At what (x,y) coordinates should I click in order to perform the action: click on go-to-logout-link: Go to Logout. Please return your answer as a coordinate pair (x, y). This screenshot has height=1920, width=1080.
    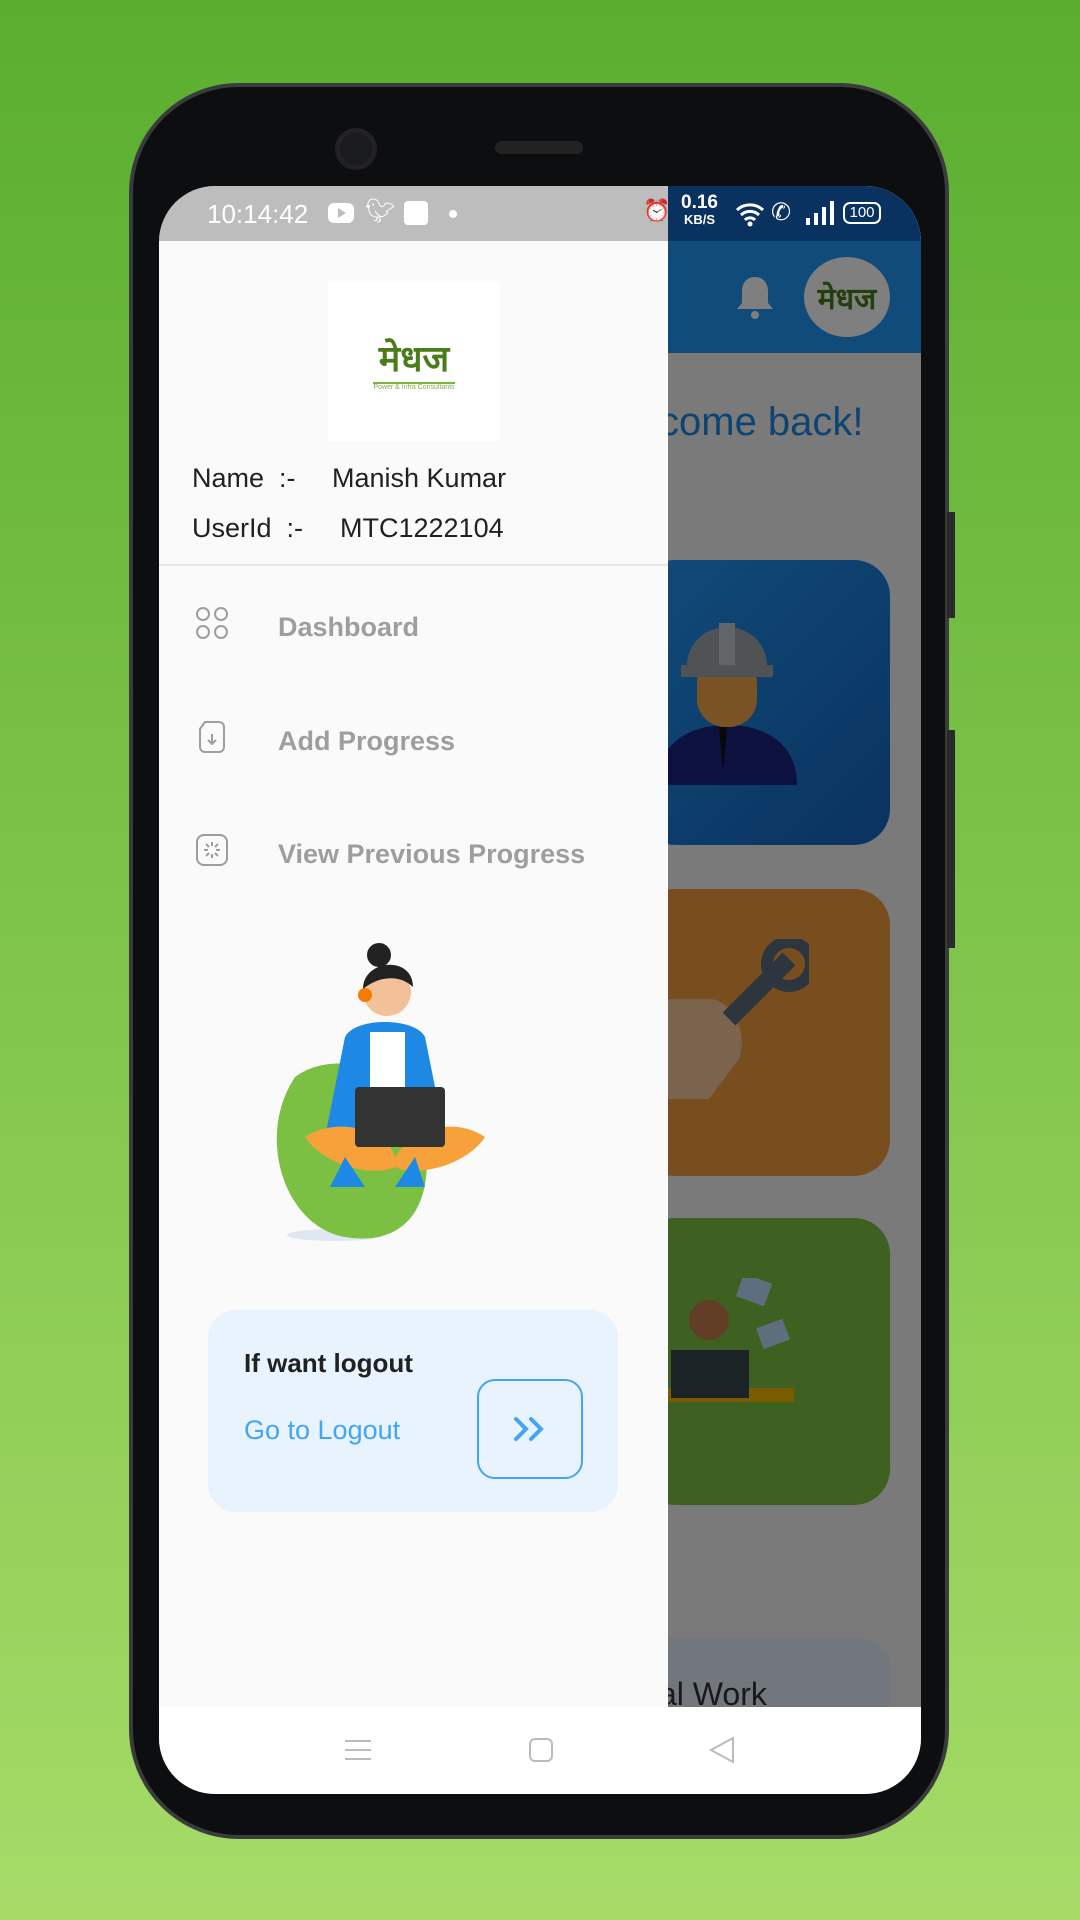
    Looking at the image, I should click on (322, 1430).